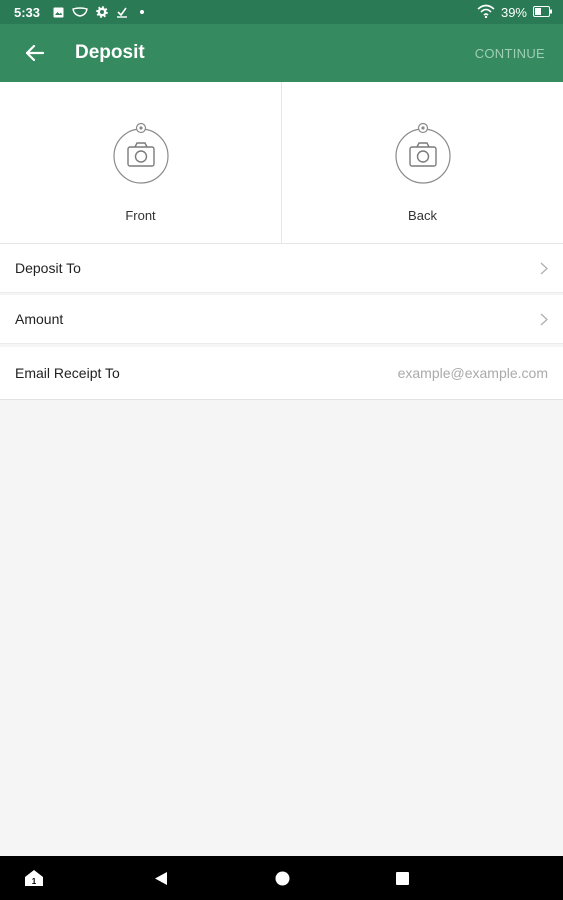 The image size is (563, 900). Describe the element at coordinates (422, 215) in the screenshot. I see `back-label: Back` at that location.